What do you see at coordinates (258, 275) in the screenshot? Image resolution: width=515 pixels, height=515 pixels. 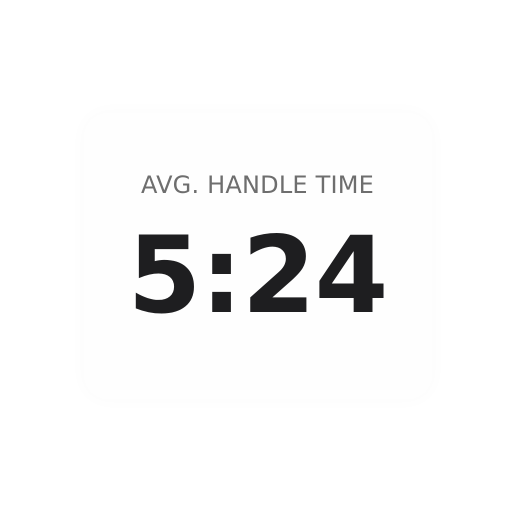 I see `metric-value: 5:24` at bounding box center [258, 275].